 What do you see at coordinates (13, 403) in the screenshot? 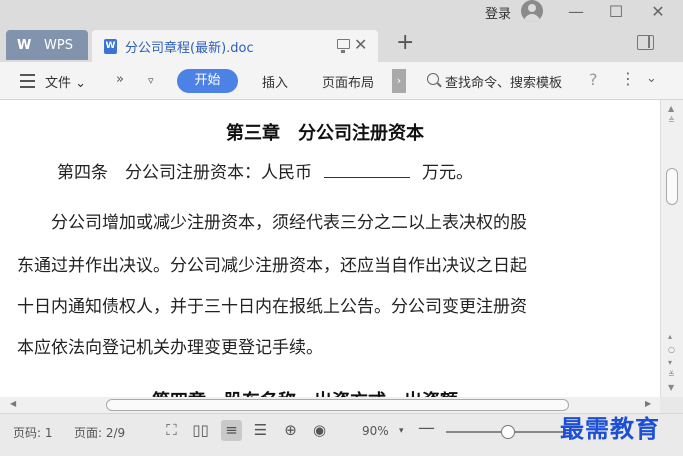
I see `scroll-left-icon: ◀` at bounding box center [13, 403].